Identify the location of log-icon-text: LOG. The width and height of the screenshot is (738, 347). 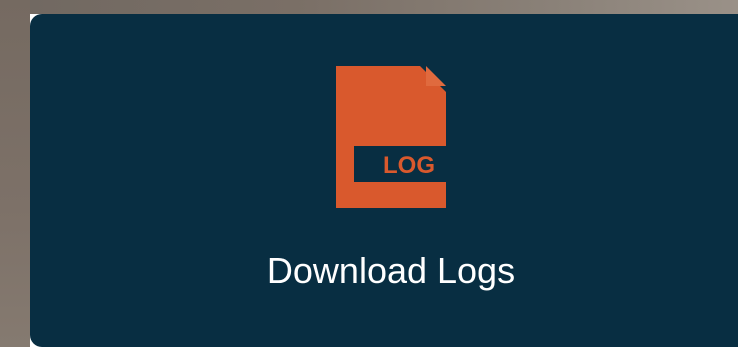
(409, 165).